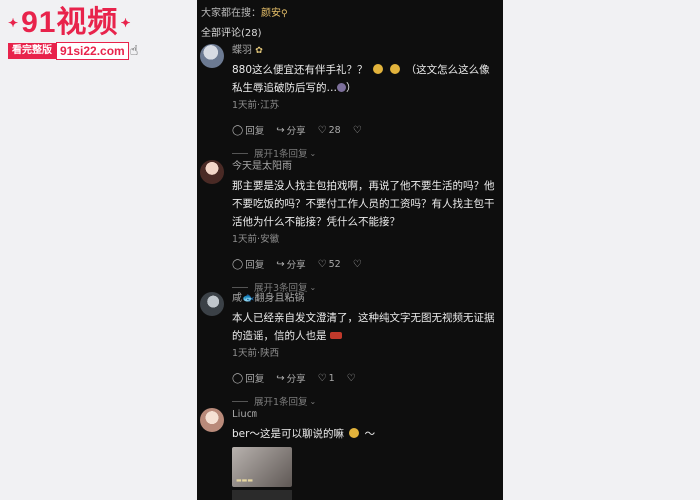 Image resolution: width=700 pixels, height=500 pixels. I want to click on comment-text-main: 本人已经亲自发文澄清了，这种纯文字无图无视频无证据的造谣，信的人也是, so click(363, 327).